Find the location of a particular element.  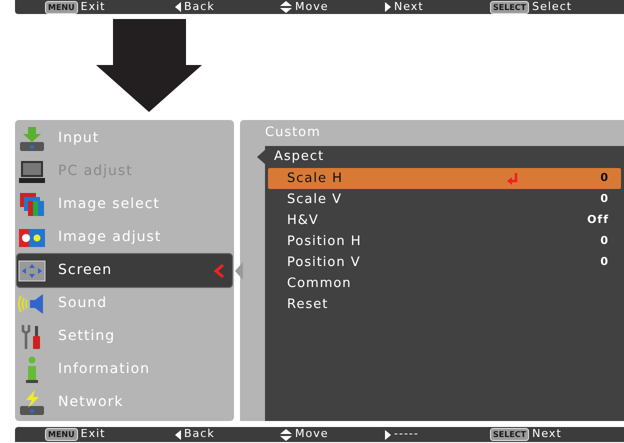

chevron-left-icon is located at coordinates (219, 271).